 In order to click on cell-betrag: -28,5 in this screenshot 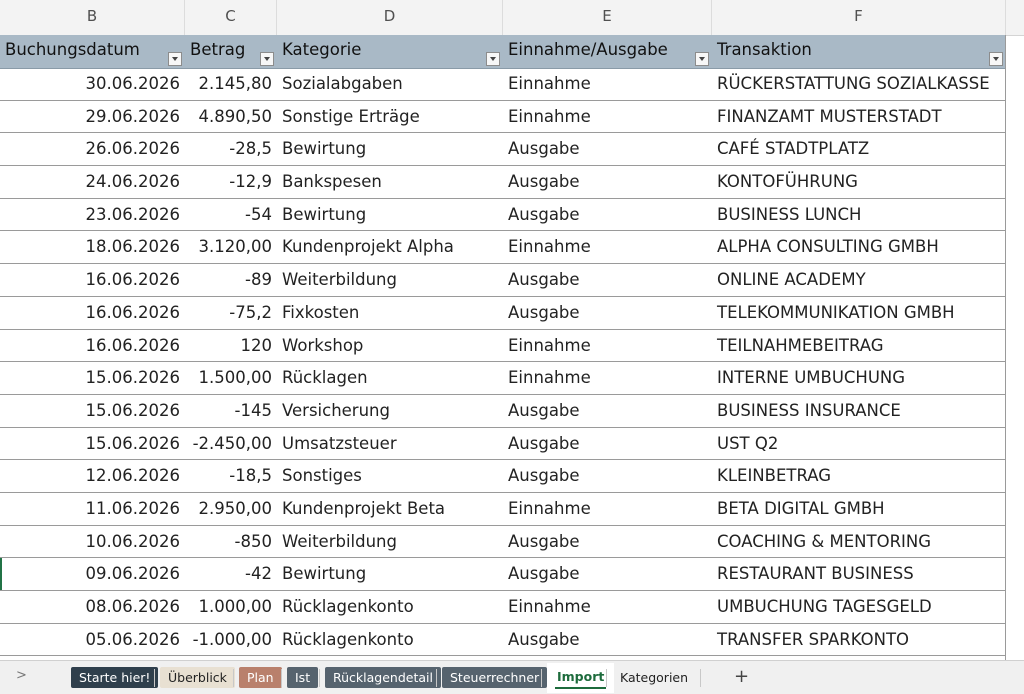, I will do `click(231, 149)`.